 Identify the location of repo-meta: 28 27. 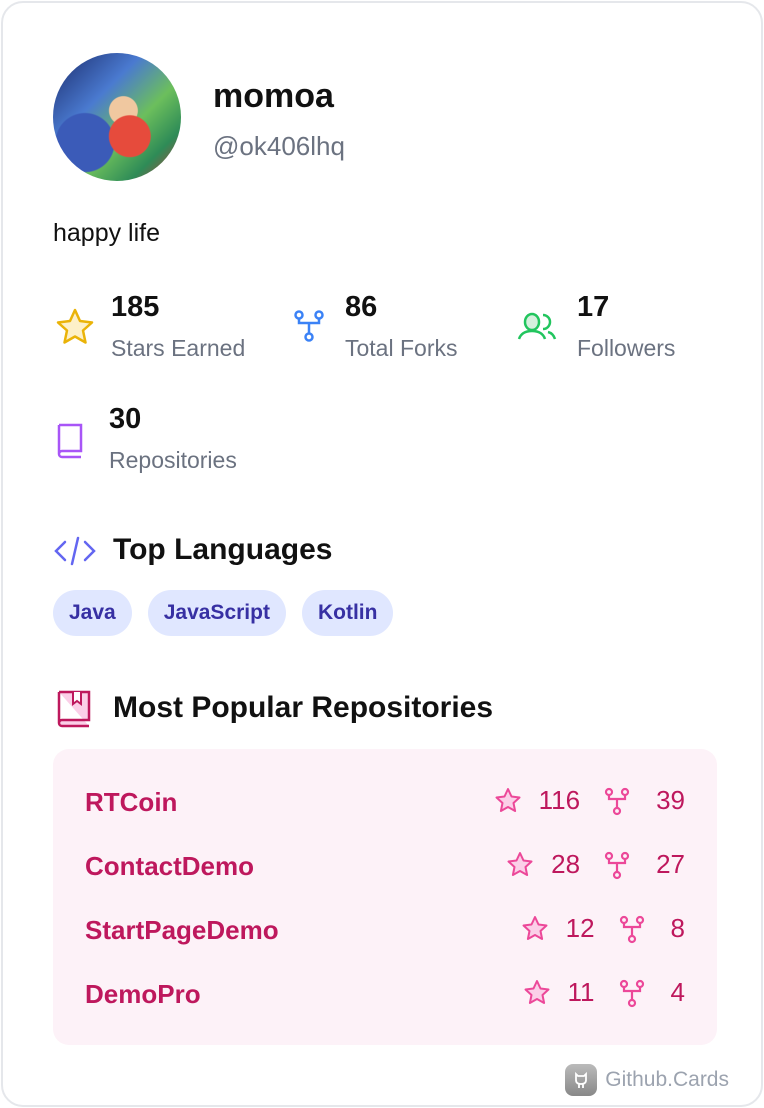
(595, 864).